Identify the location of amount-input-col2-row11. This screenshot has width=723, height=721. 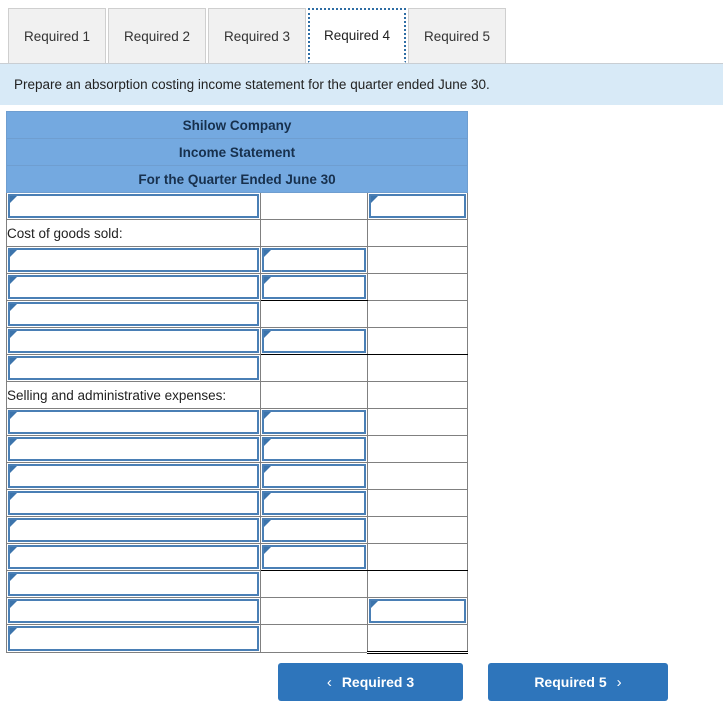
(314, 476).